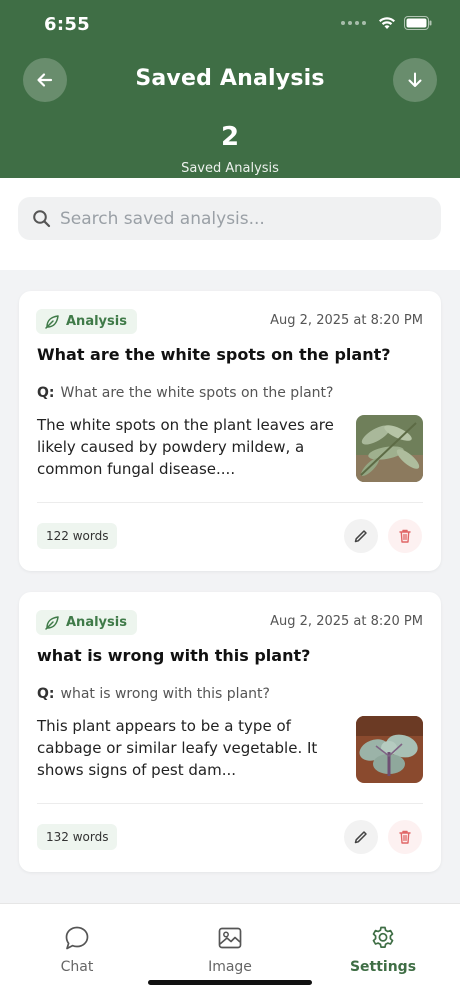 The width and height of the screenshot is (460, 996). I want to click on card-title: what is wrong with this plant?, so click(174, 655).